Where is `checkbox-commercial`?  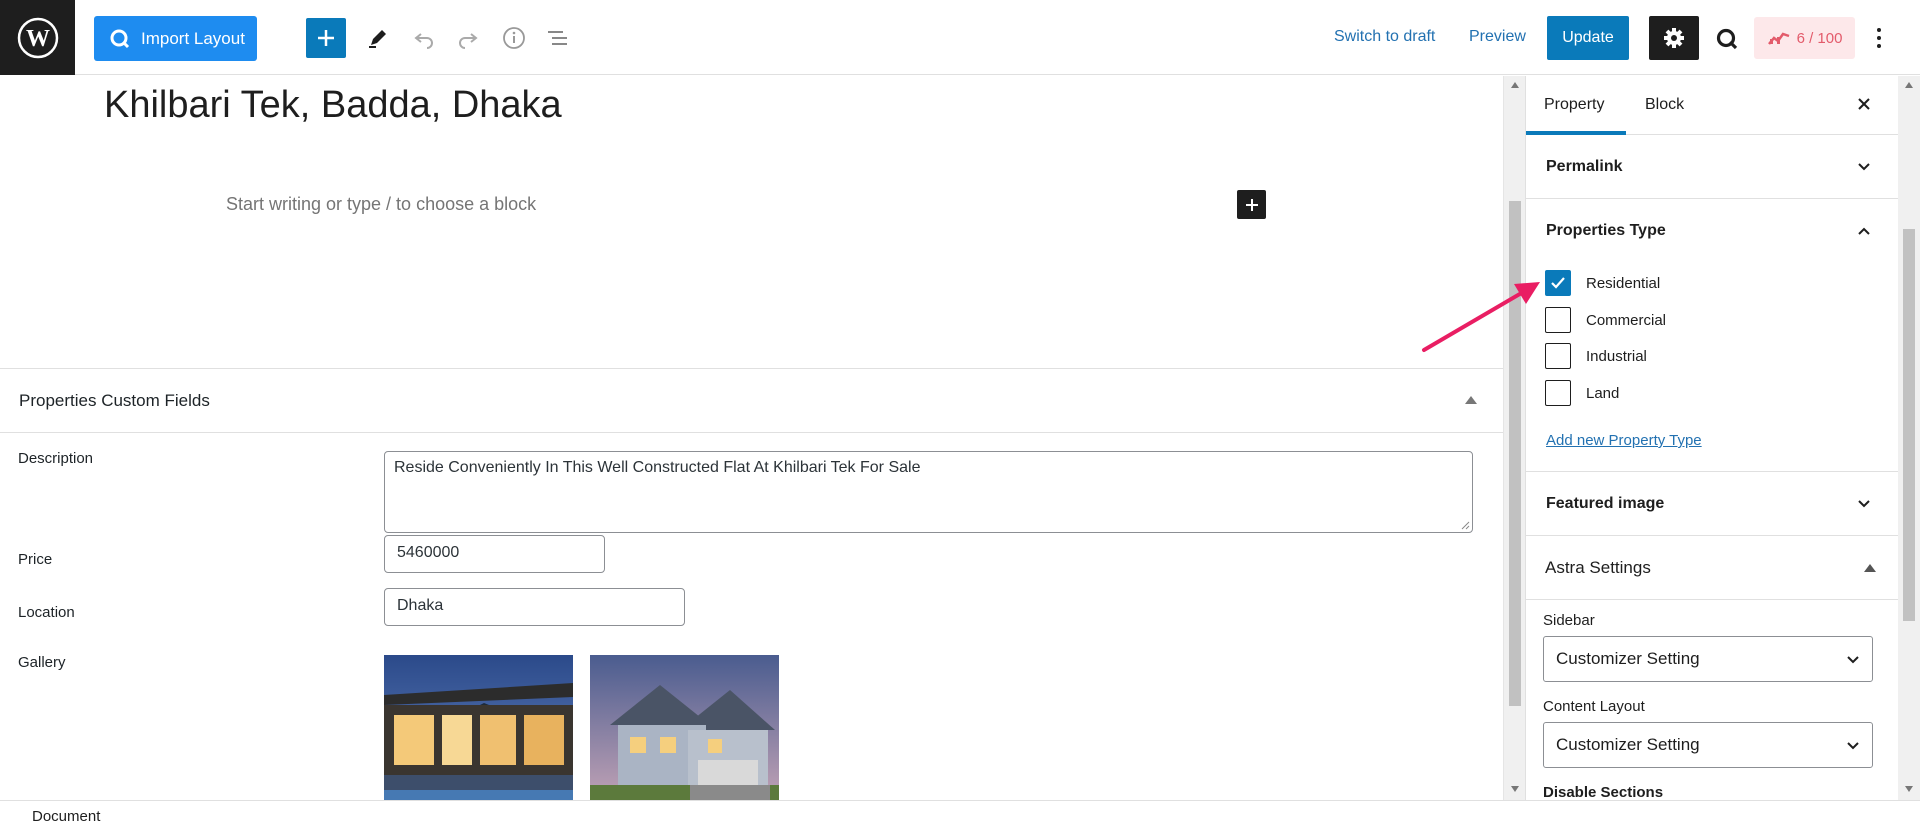
checkbox-commercial is located at coordinates (1558, 320).